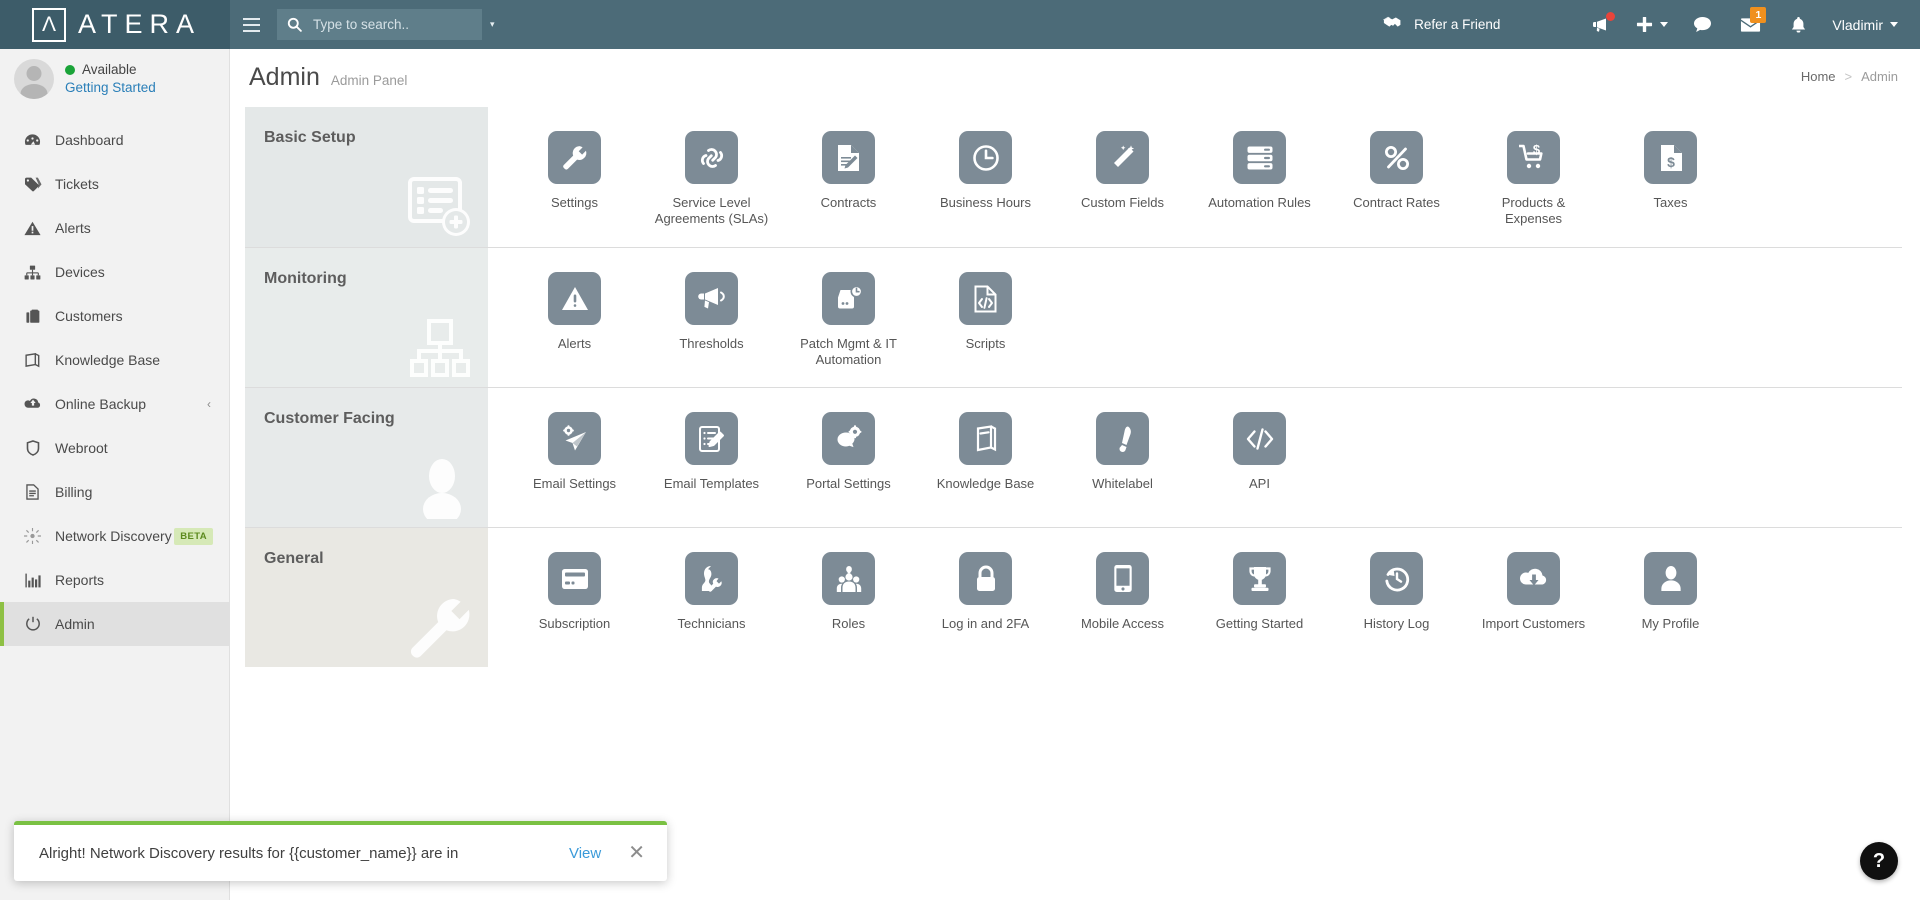  What do you see at coordinates (985, 298) in the screenshot?
I see `code-file-icon` at bounding box center [985, 298].